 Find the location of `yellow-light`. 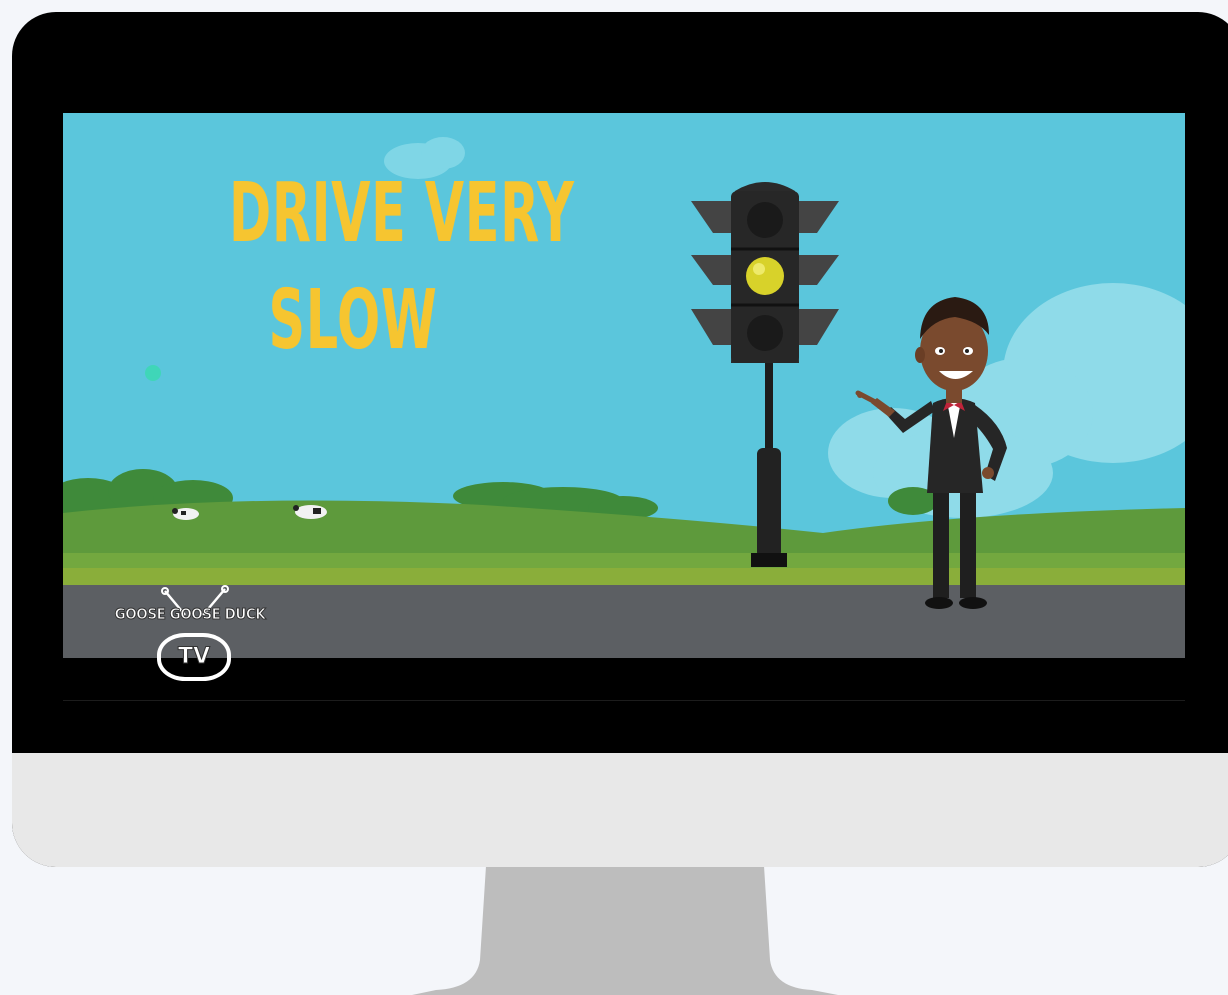

yellow-light is located at coordinates (765, 276).